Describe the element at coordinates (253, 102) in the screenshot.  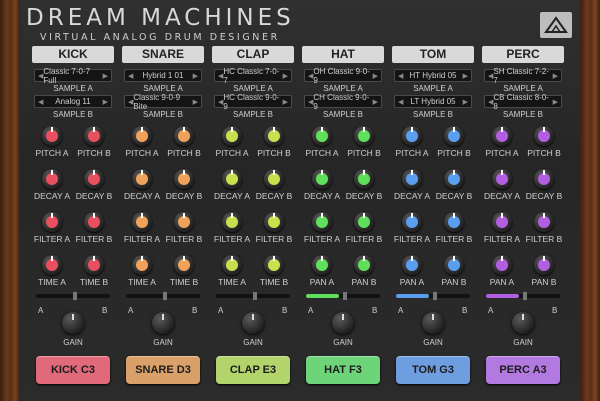
I see `sample-b-selector: ◀ HC Classic 9-0-9 ▶` at that location.